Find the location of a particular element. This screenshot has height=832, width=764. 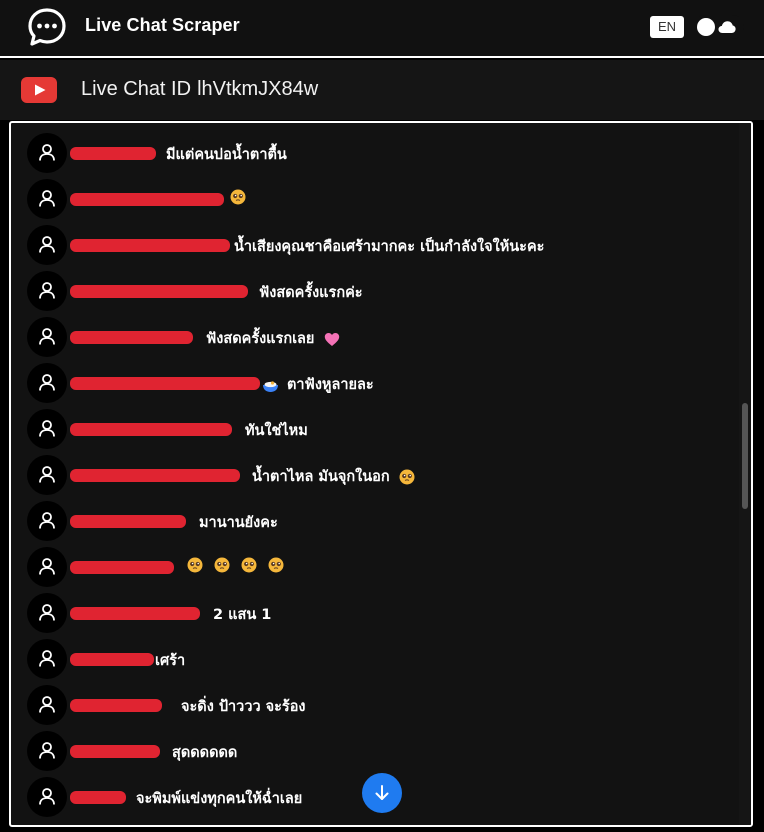

message-text-body: ฟังสดครั้งแรกเลย is located at coordinates (260, 339).